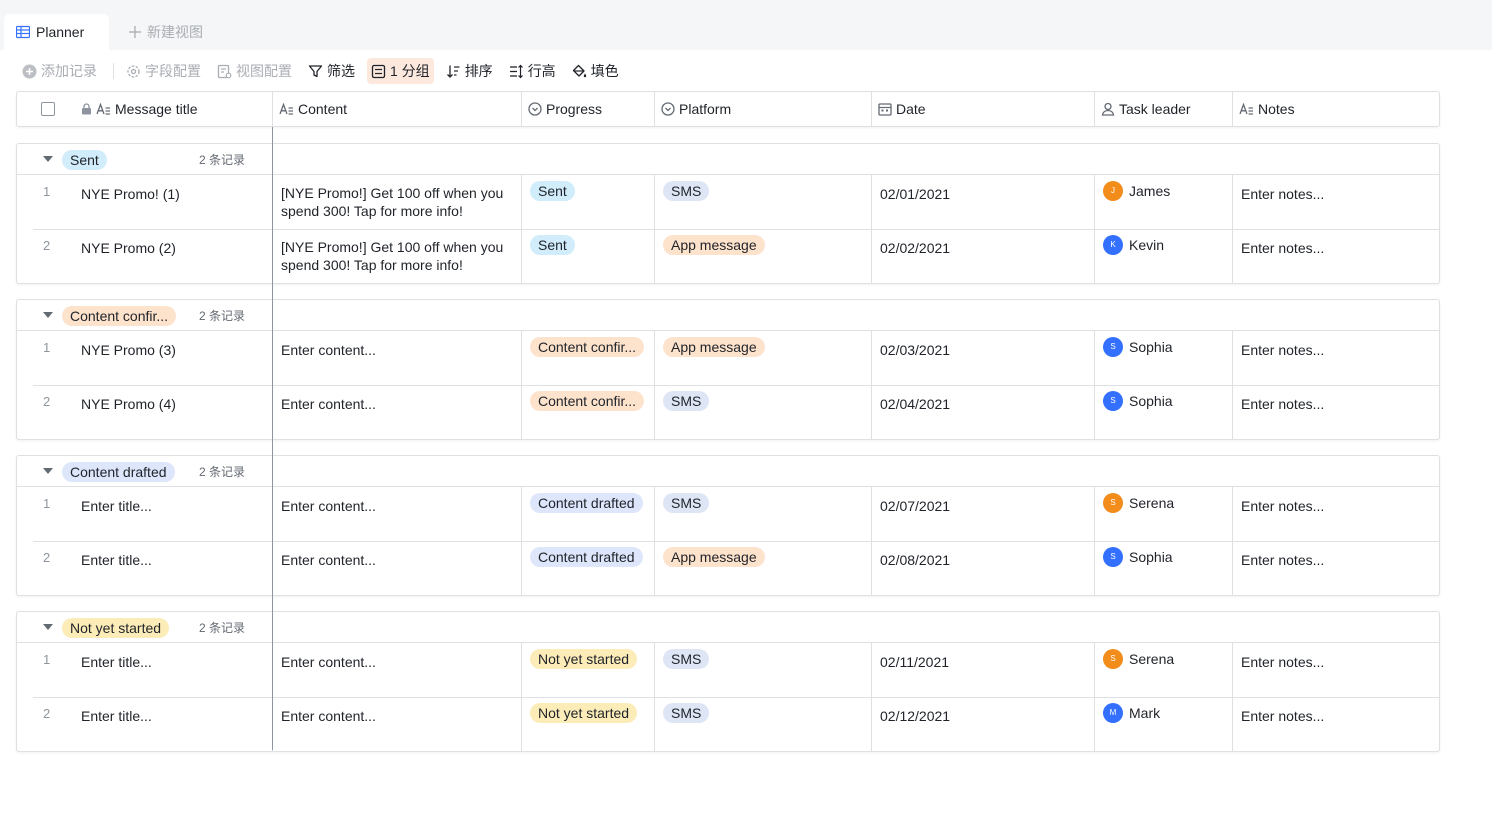  Describe the element at coordinates (983, 256) in the screenshot. I see `cell-date: 02/02/2021` at that location.